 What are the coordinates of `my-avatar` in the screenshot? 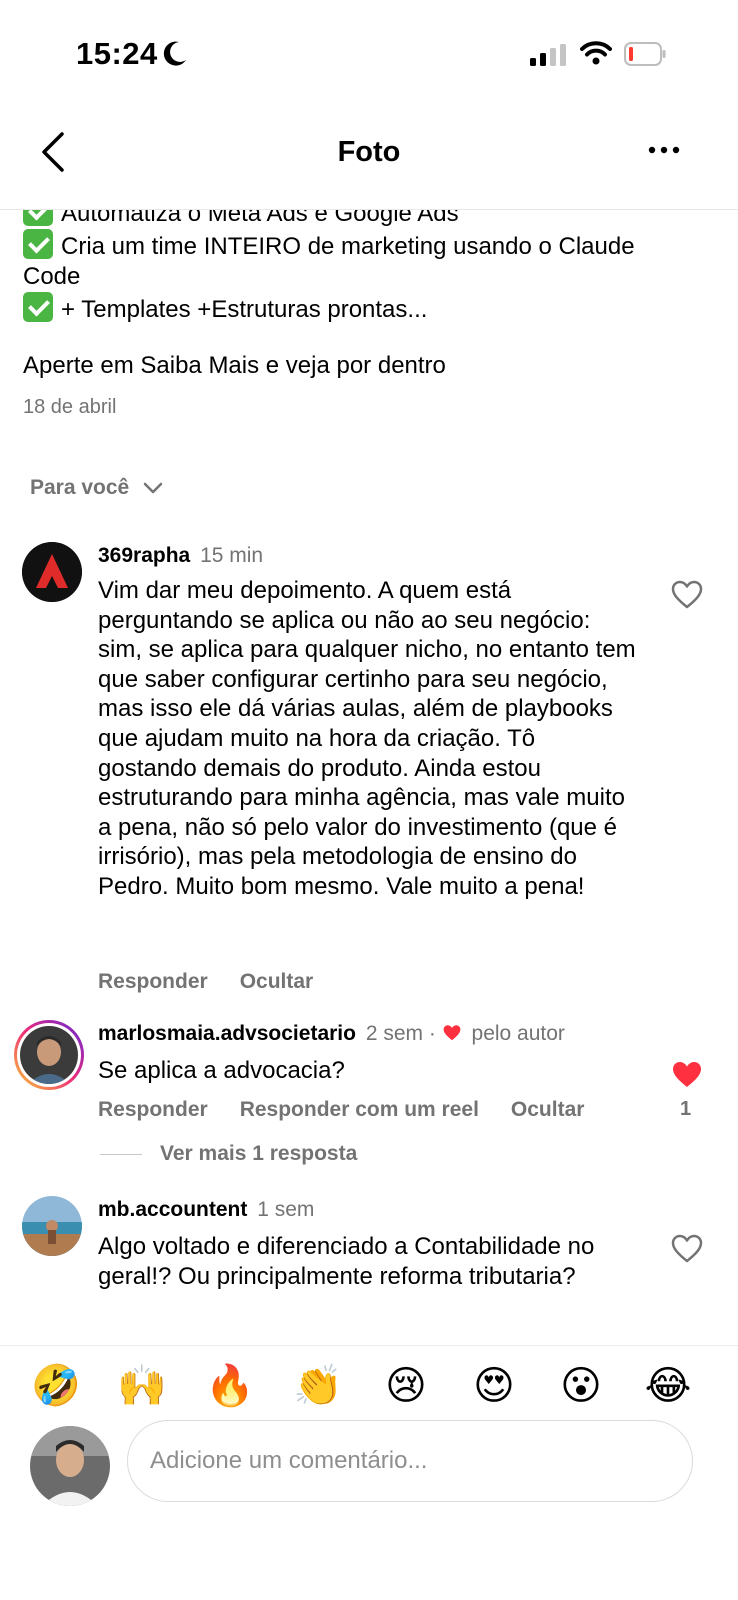 It's located at (70, 1466).